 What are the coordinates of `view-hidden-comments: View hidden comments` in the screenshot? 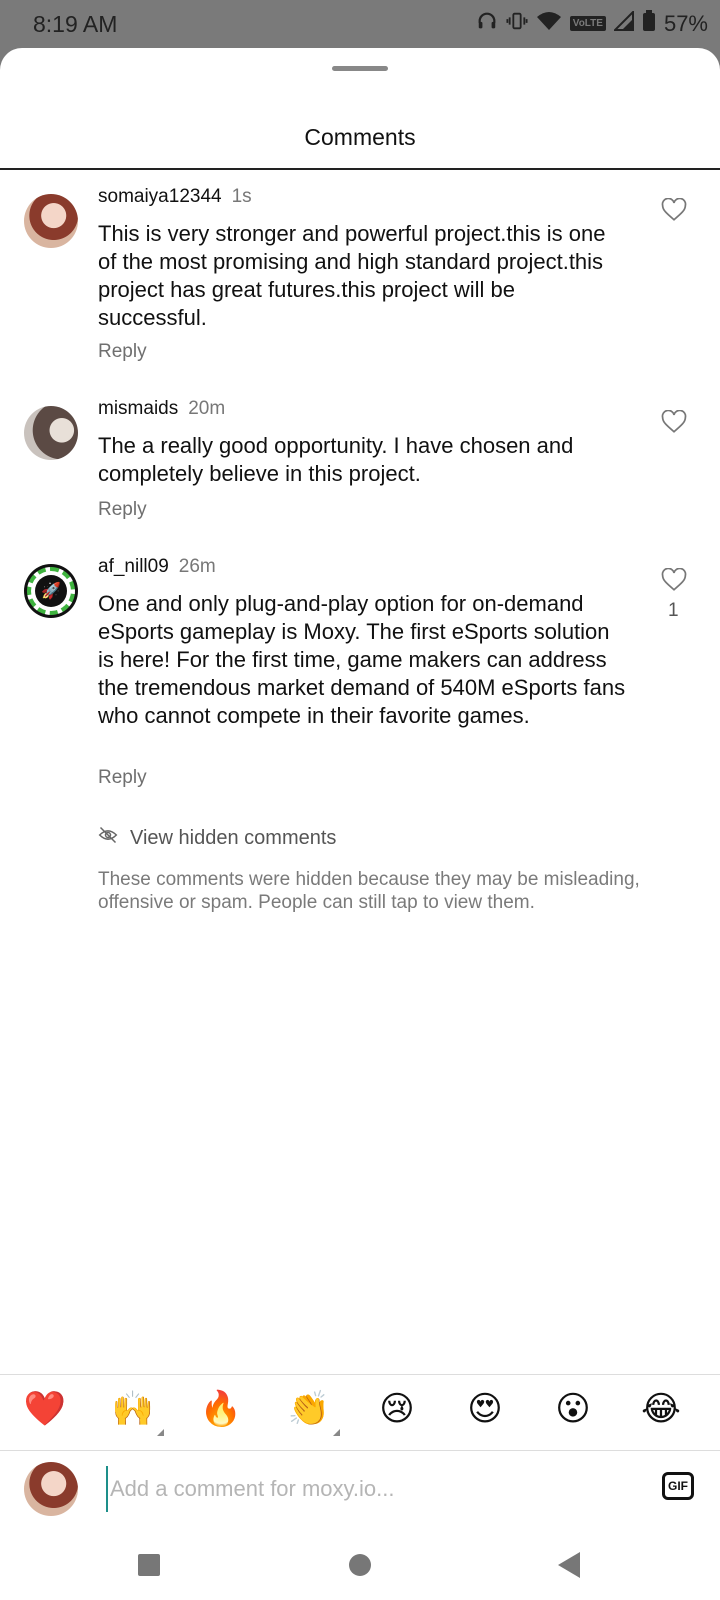 It's located at (217, 838).